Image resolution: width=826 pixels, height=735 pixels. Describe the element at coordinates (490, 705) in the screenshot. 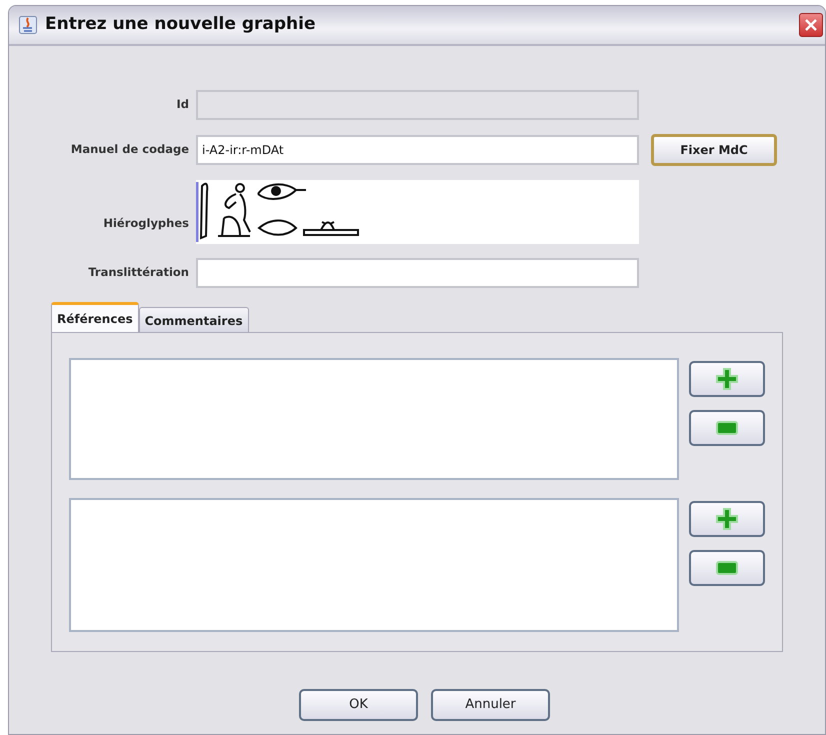

I see `cancel-button: Annuler` at that location.